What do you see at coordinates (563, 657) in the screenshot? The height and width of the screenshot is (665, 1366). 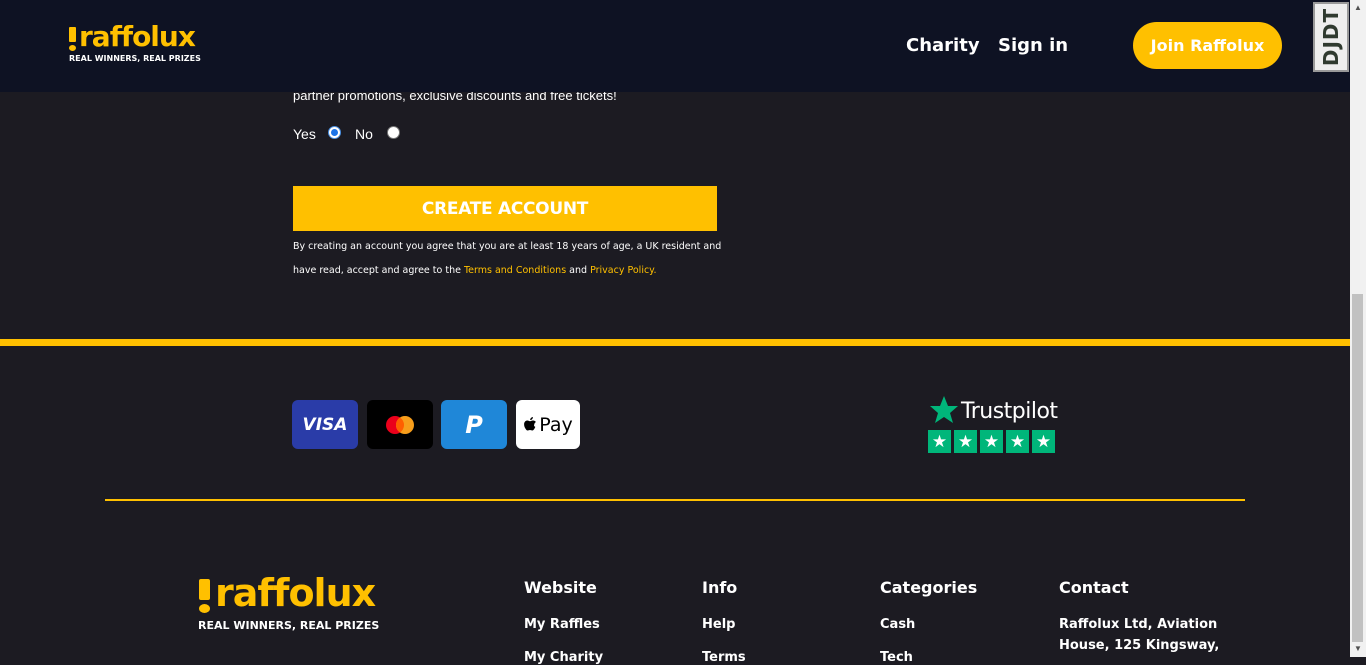 I see `footer-link-my-charity: My Charity` at bounding box center [563, 657].